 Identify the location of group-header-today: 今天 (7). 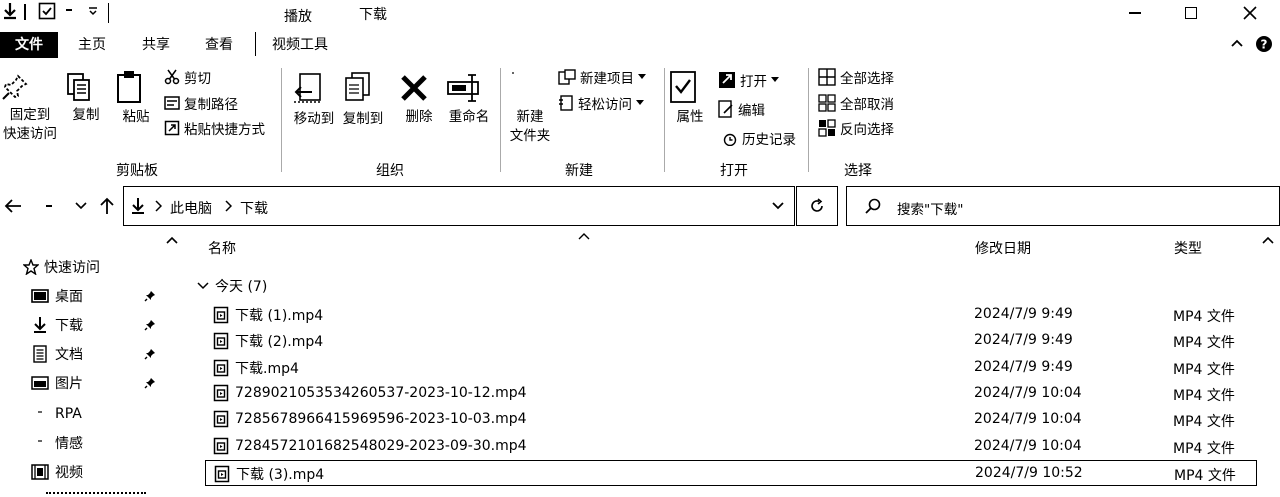
(232, 286).